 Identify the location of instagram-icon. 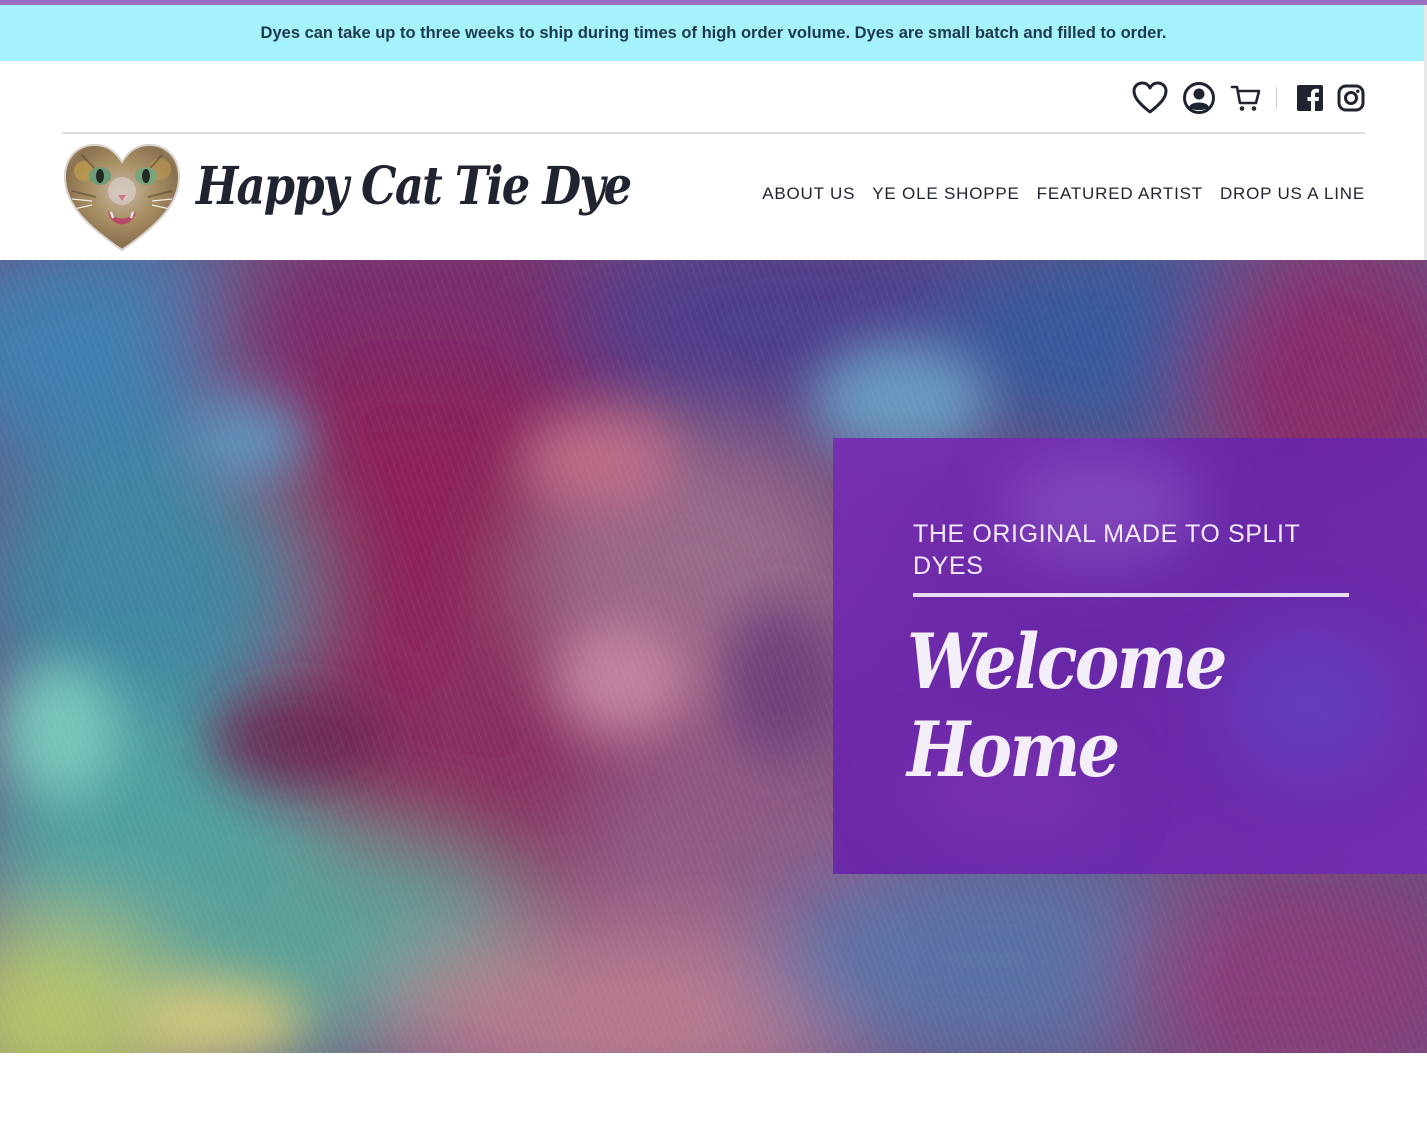
(1351, 98).